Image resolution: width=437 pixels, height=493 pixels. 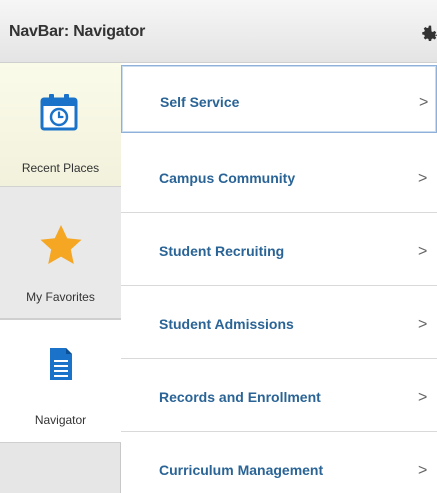 I want to click on tab-navigator: Navigator, so click(x=61, y=381).